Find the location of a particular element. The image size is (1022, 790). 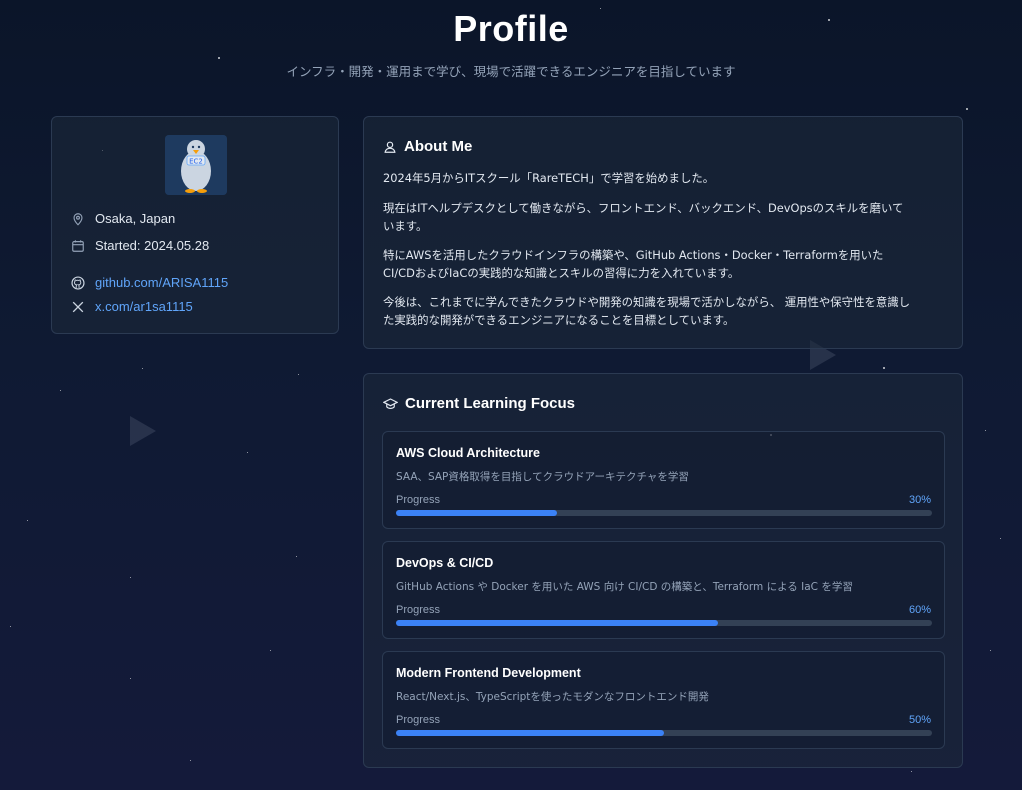

calendar-icon is located at coordinates (78, 245).